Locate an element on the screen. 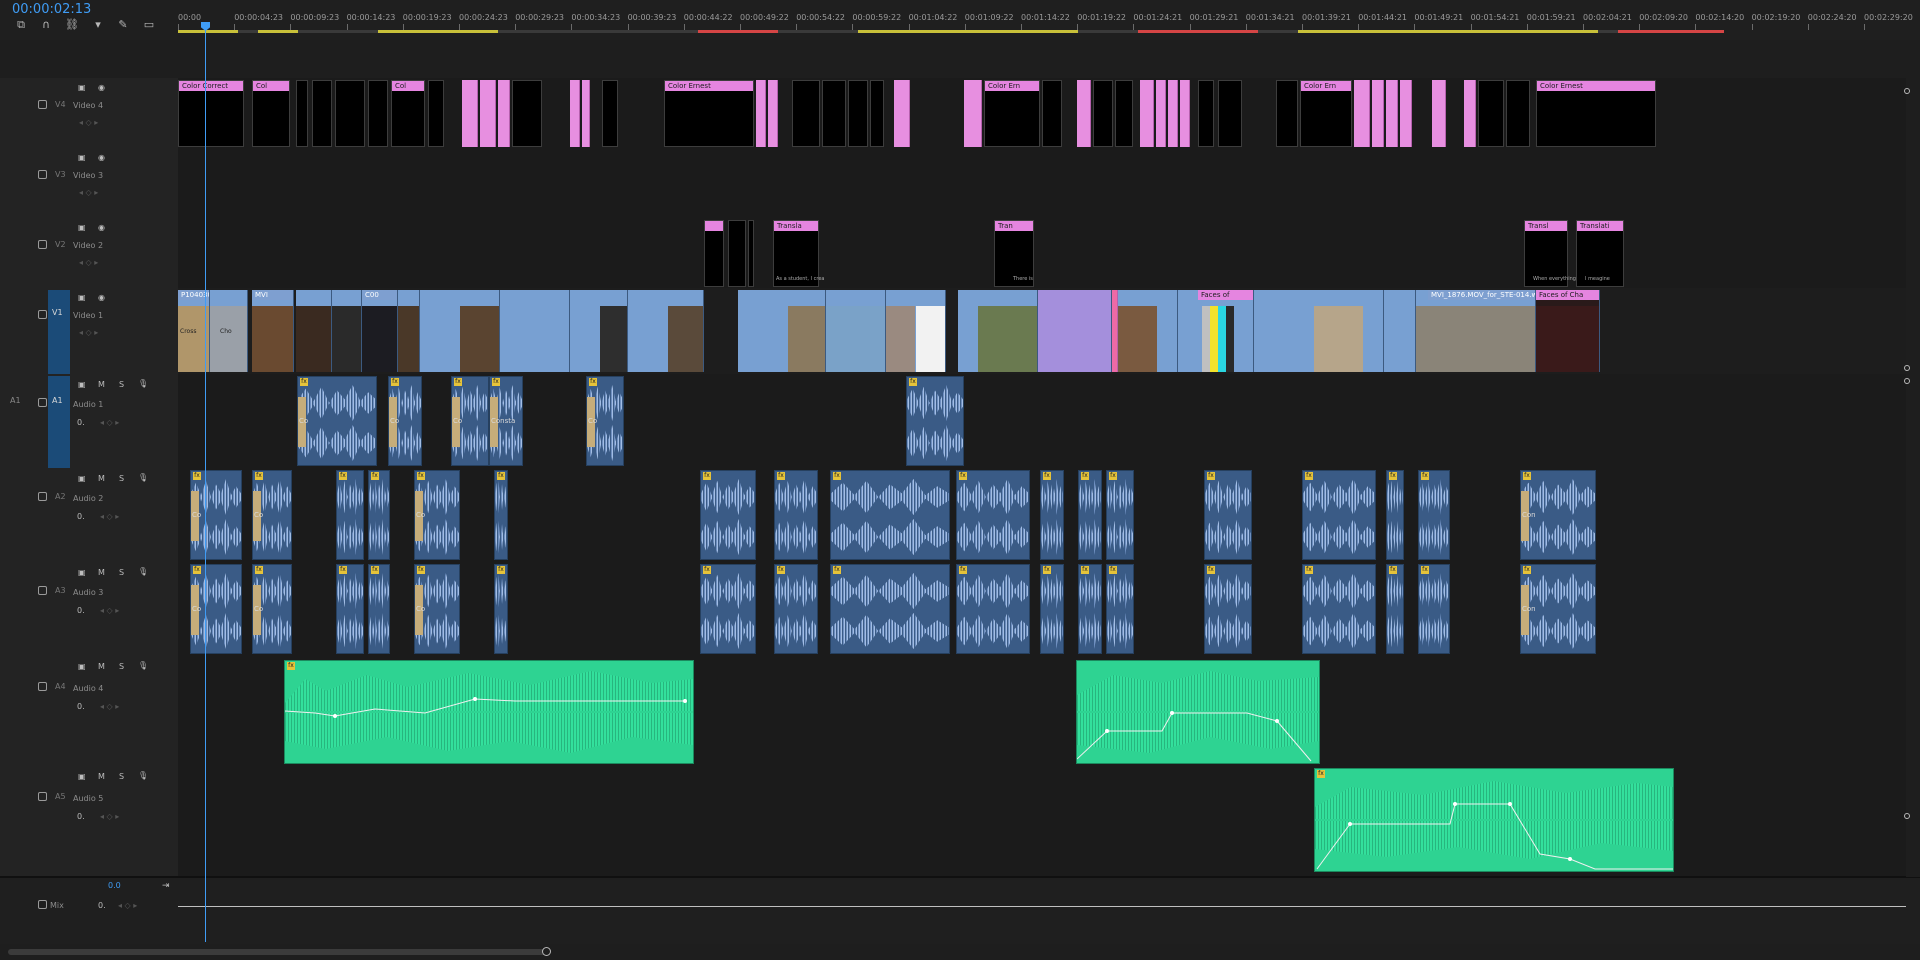 The width and height of the screenshot is (1920, 960). title-clip: Translati I meagine is located at coordinates (1600, 253).